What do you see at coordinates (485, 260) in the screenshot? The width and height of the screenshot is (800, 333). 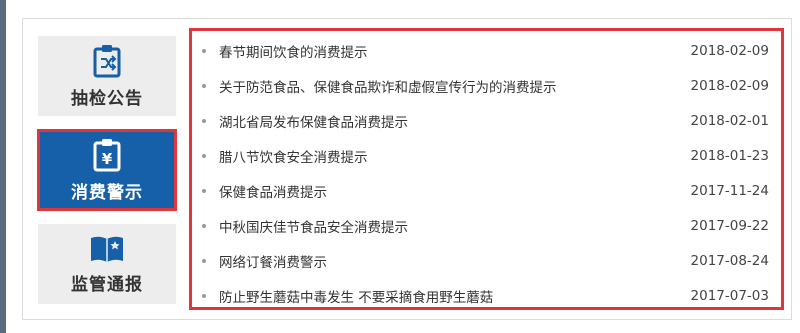 I see `news-item: 网络订餐消费警示 2017-08-24` at bounding box center [485, 260].